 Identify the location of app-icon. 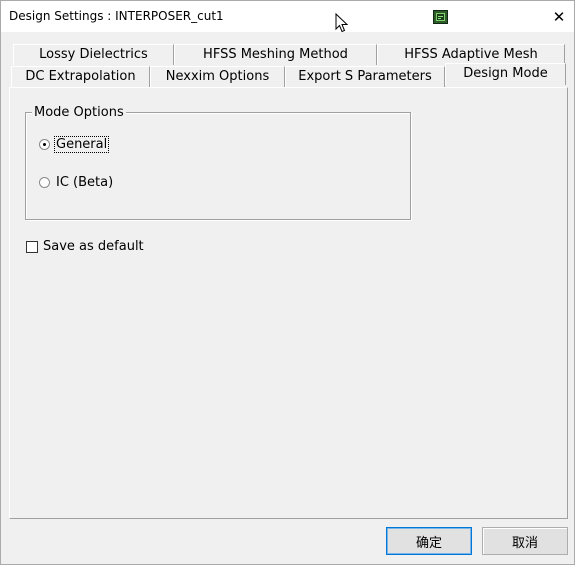
(440, 17).